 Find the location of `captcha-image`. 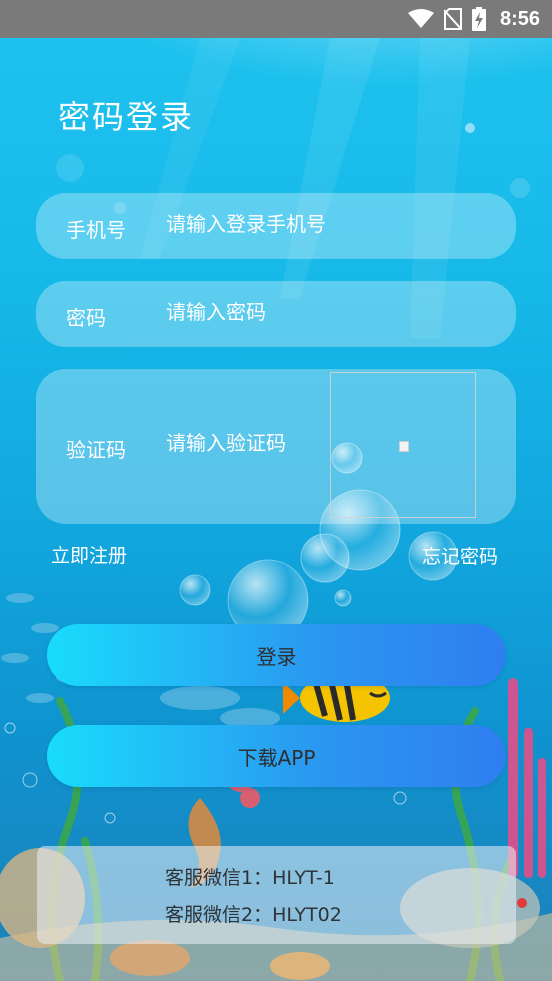

captcha-image is located at coordinates (403, 445).